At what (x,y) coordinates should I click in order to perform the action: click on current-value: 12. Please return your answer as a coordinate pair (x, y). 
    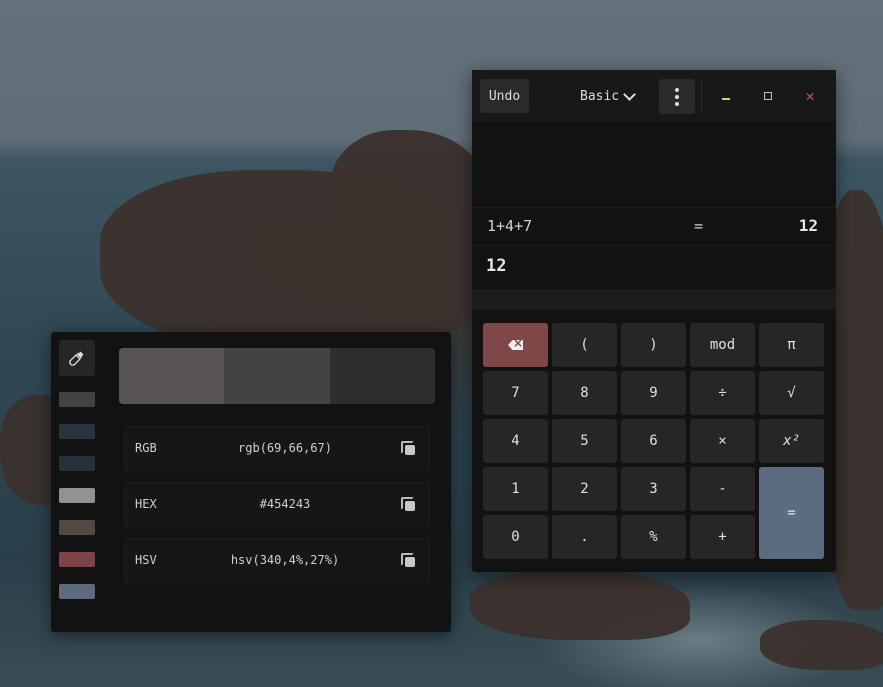
    Looking at the image, I should click on (496, 266).